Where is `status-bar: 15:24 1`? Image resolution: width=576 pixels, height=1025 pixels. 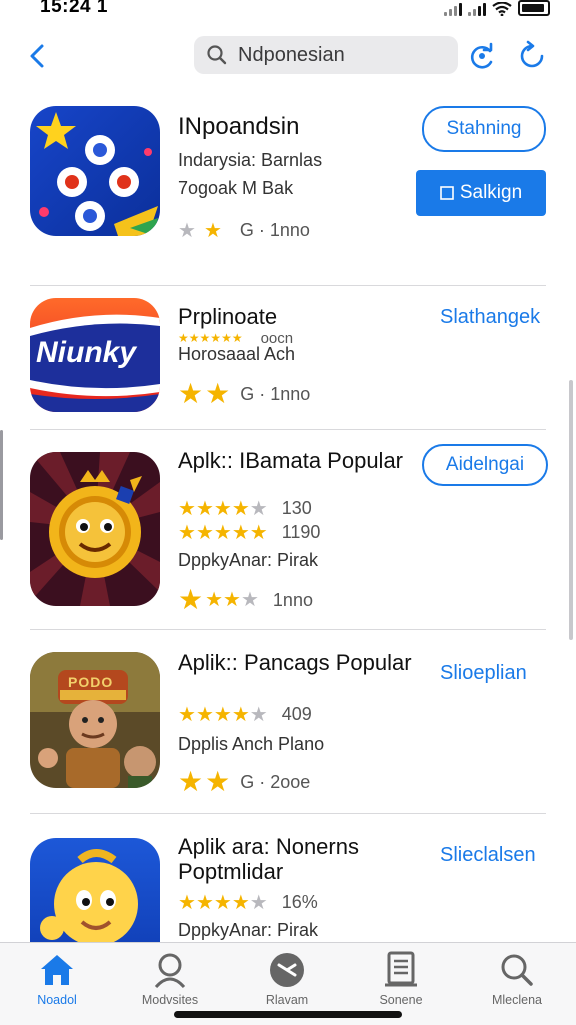 status-bar: 15:24 1 is located at coordinates (288, 11).